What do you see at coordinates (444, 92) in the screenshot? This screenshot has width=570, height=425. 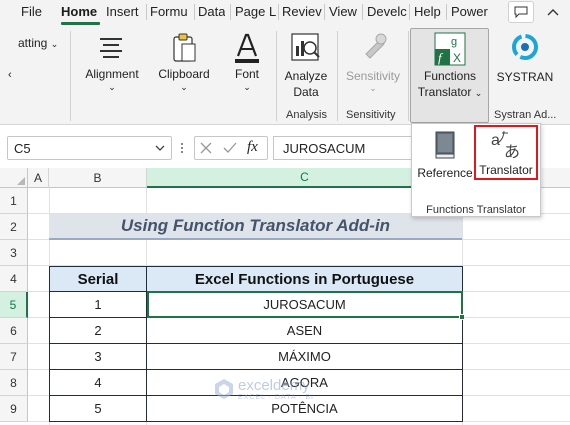 I see `functions-translator-label-2: Translator` at bounding box center [444, 92].